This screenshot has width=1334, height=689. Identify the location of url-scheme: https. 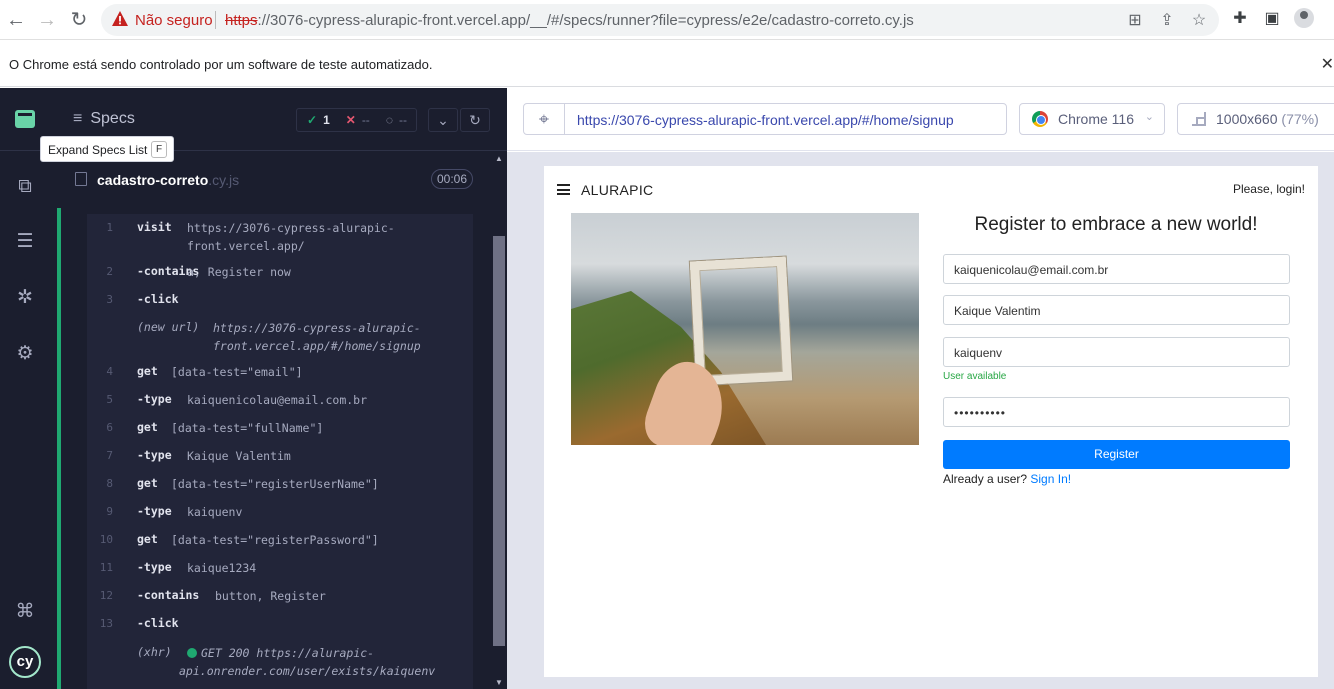
(241, 20).